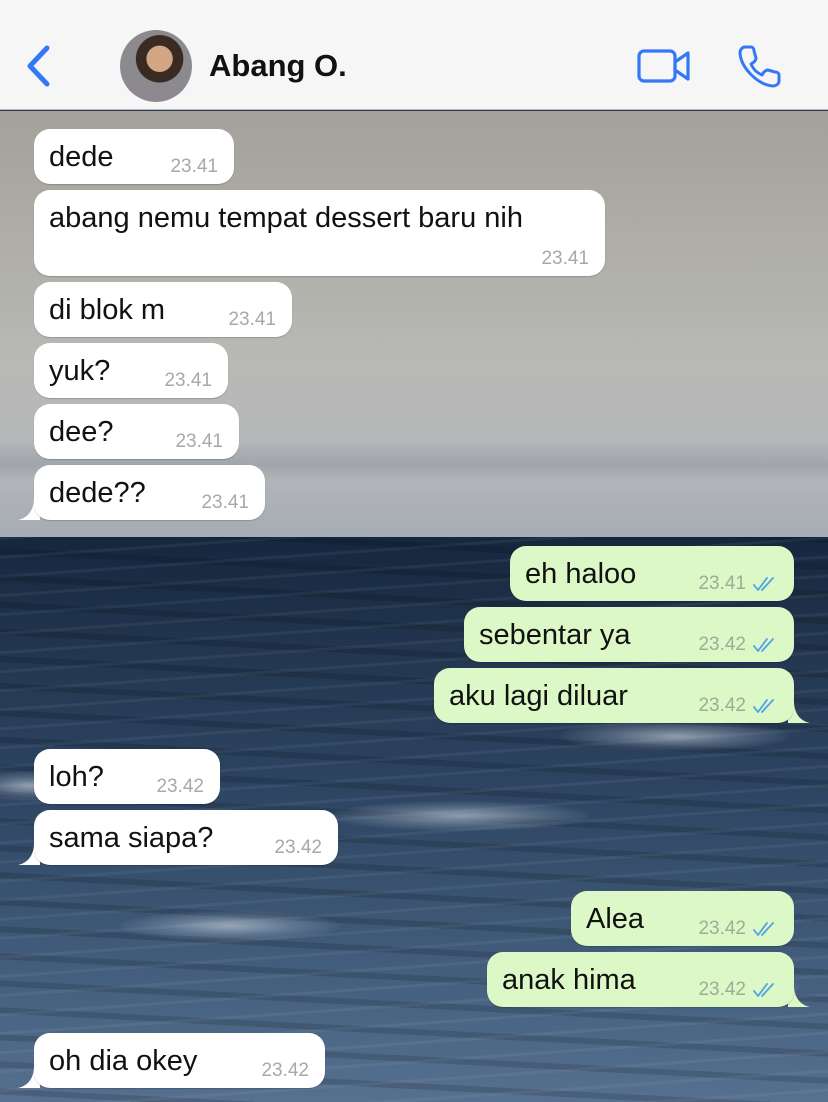 This screenshot has width=828, height=1102. I want to click on message-text: Alea, so click(615, 919).